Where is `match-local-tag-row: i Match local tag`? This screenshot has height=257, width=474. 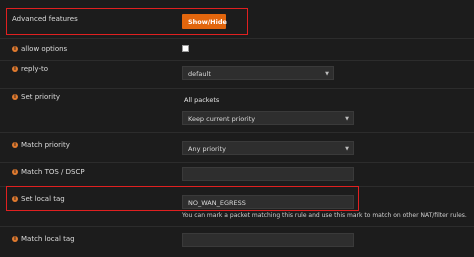
match-local-tag-row: i Match local tag is located at coordinates (237, 241).